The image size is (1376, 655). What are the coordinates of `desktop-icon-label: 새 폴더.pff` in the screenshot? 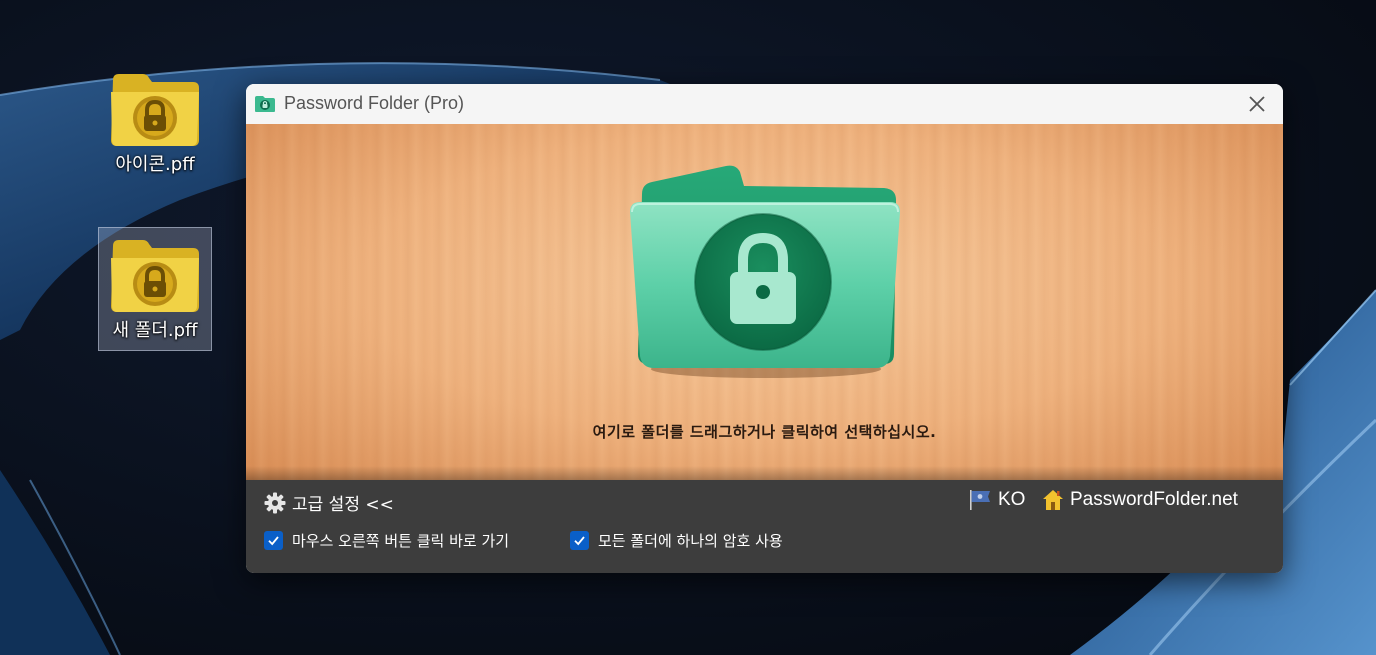 It's located at (155, 330).